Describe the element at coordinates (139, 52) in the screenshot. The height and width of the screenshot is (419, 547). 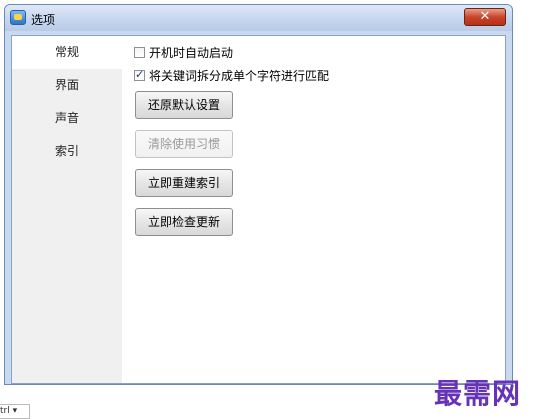
I see `autostart-checkbox` at that location.